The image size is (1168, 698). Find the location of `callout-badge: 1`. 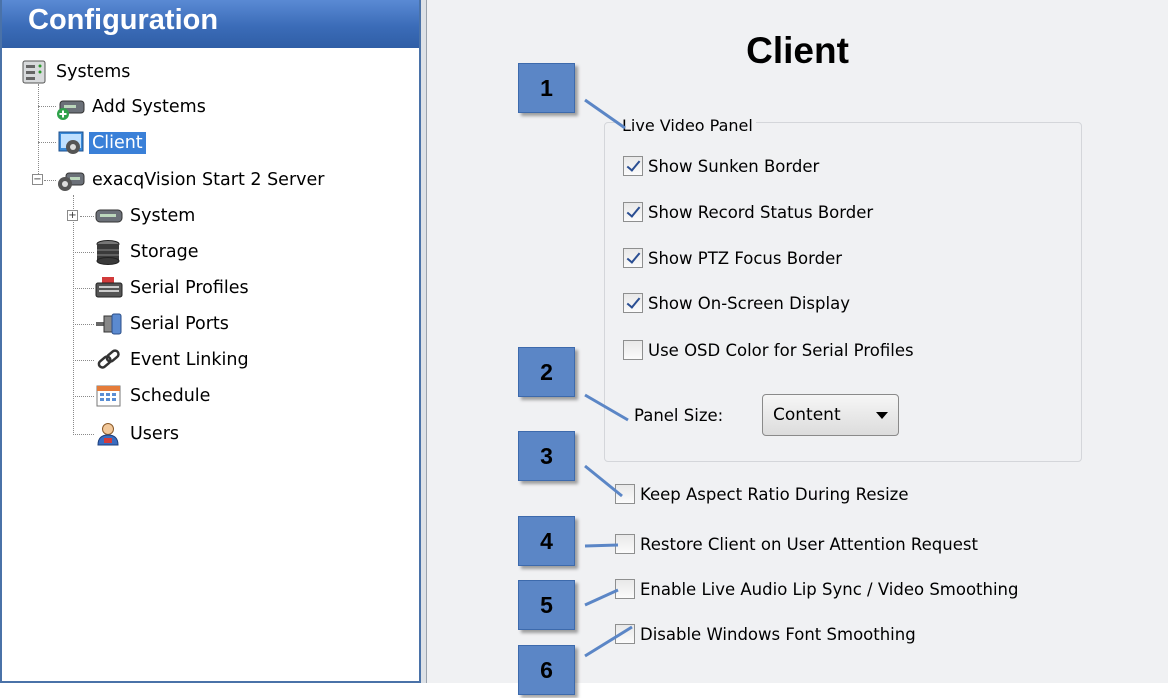

callout-badge: 1 is located at coordinates (546, 88).